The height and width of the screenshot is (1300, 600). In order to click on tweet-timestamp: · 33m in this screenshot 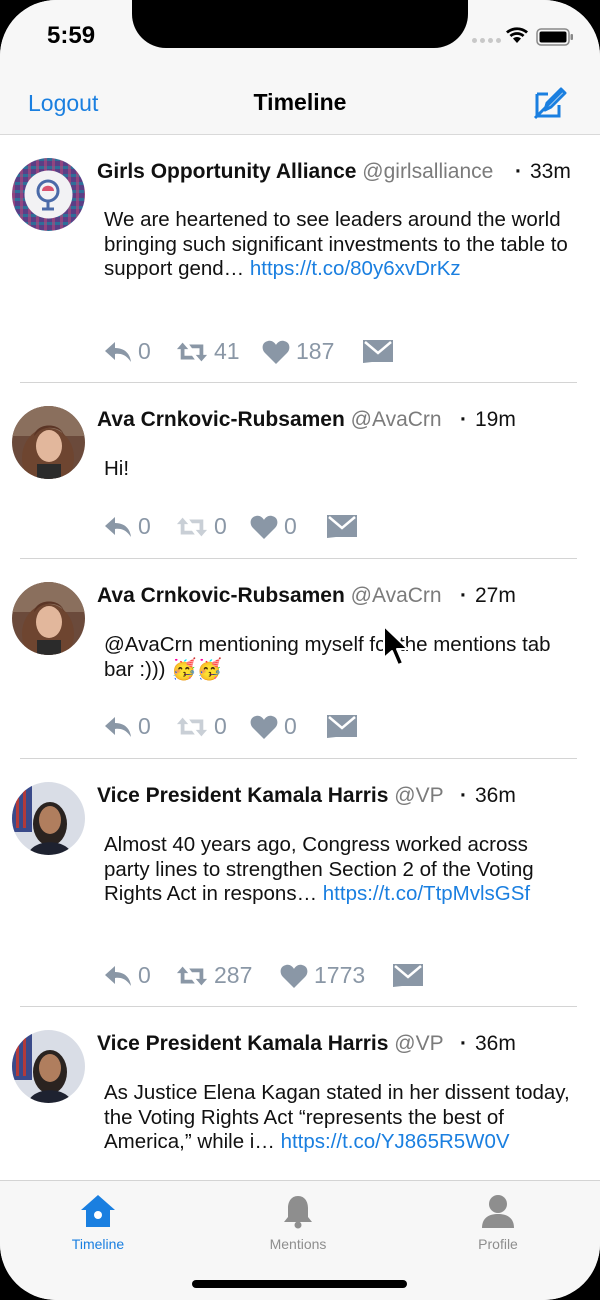, I will do `click(543, 171)`.